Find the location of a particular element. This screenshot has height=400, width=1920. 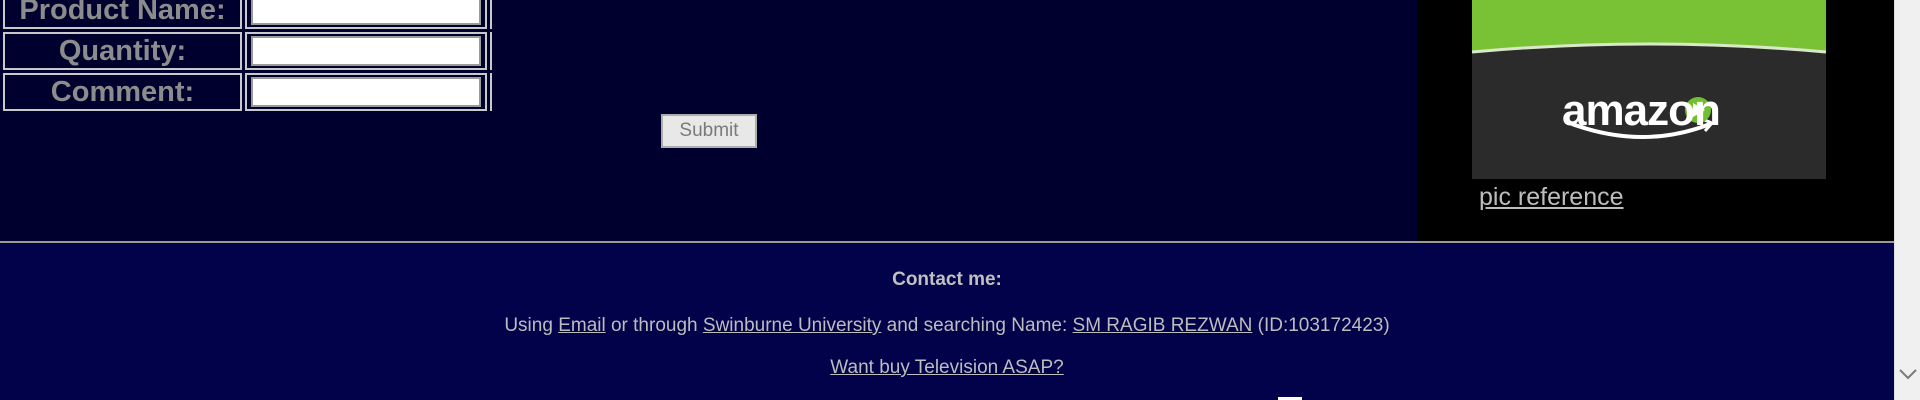

amazon-logo-text: amazon is located at coordinates (1641, 110).